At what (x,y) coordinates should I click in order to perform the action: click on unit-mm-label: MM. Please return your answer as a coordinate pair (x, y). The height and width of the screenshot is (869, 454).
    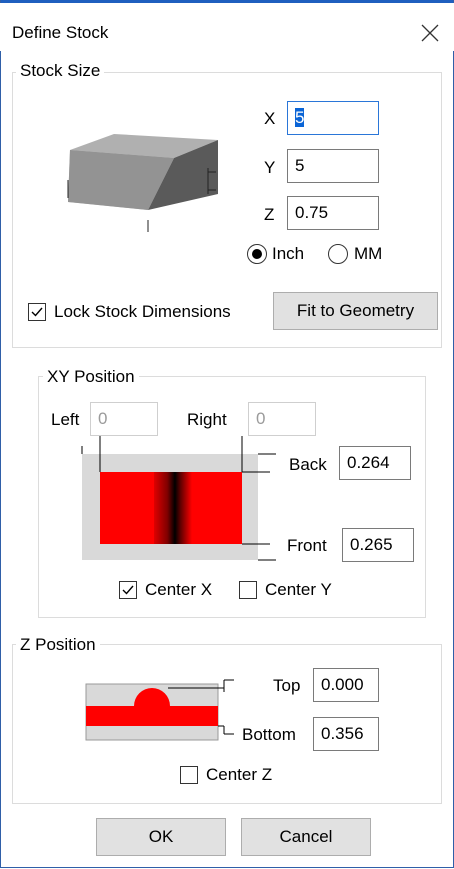
    Looking at the image, I should click on (368, 254).